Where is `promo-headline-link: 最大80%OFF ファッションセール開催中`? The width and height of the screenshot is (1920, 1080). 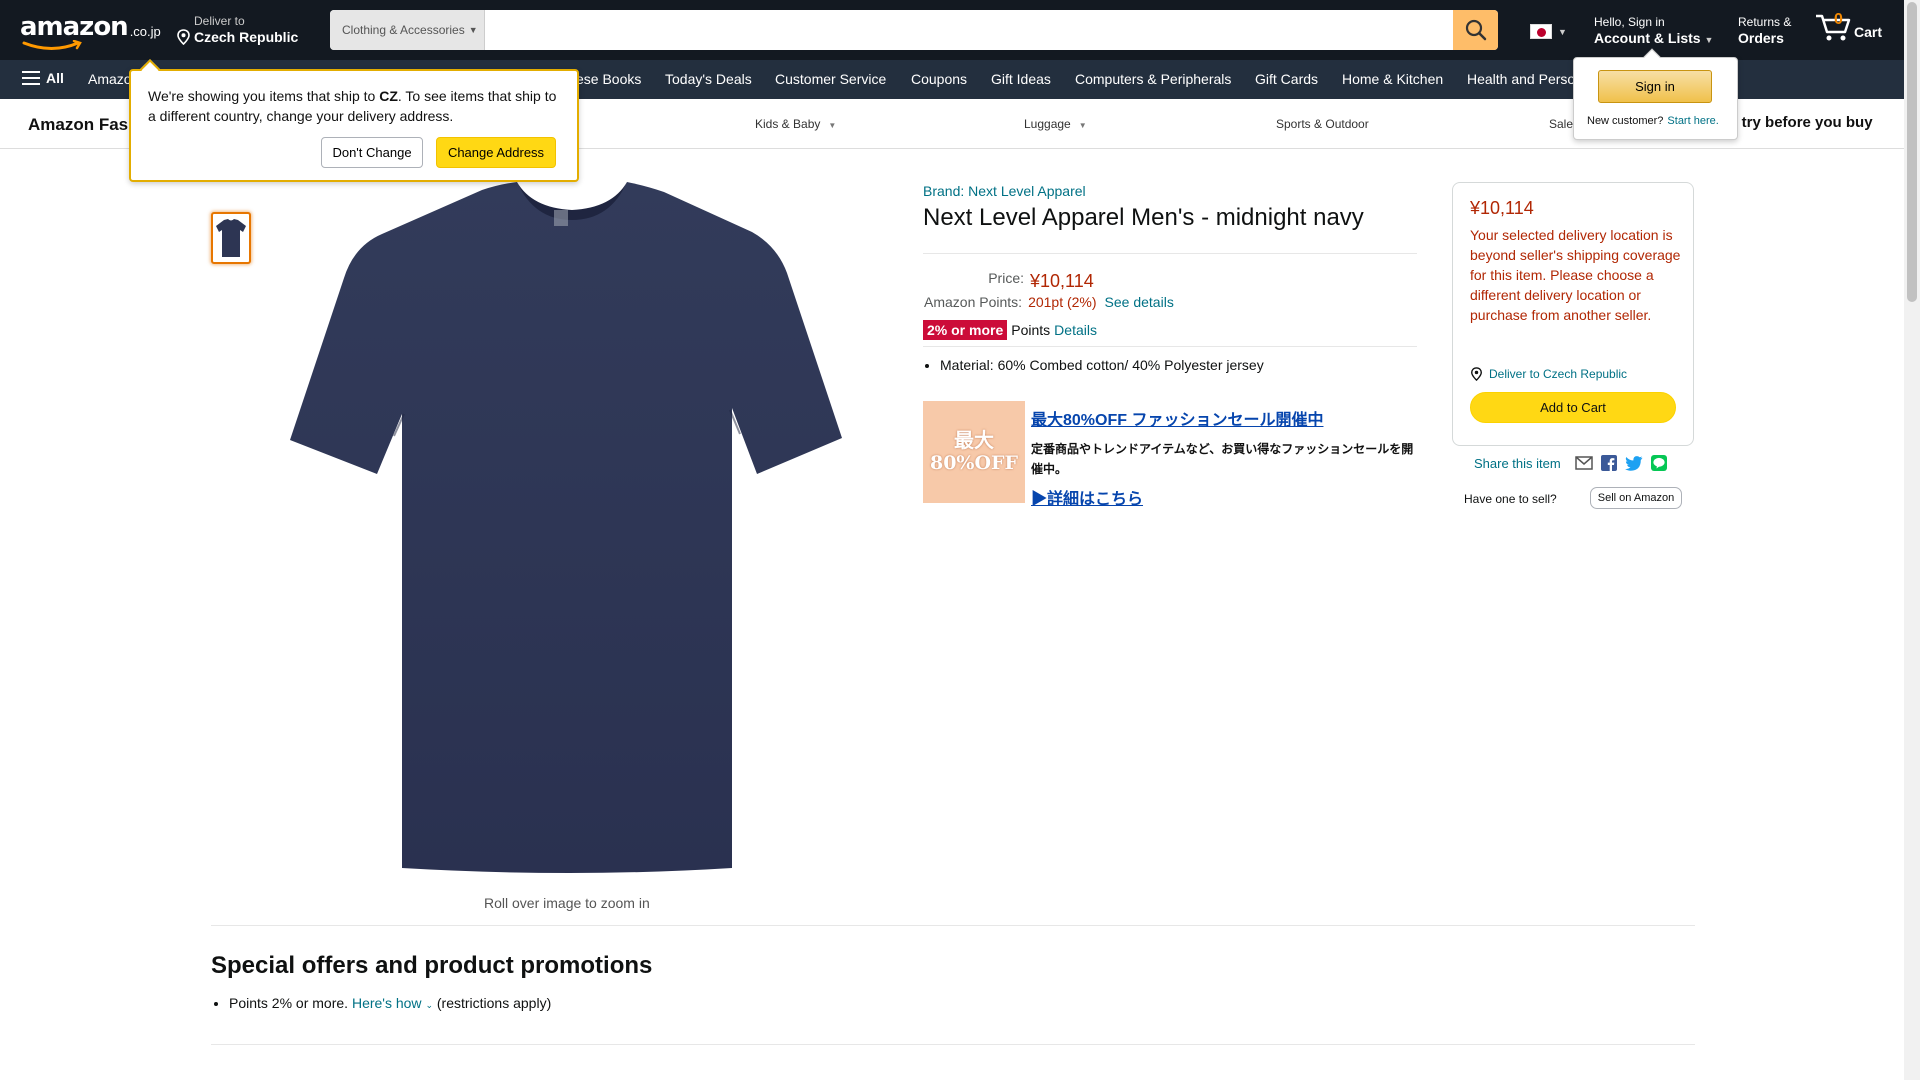 promo-headline-link: 最大80%OFF ファッションセール開催中 is located at coordinates (1177, 418).